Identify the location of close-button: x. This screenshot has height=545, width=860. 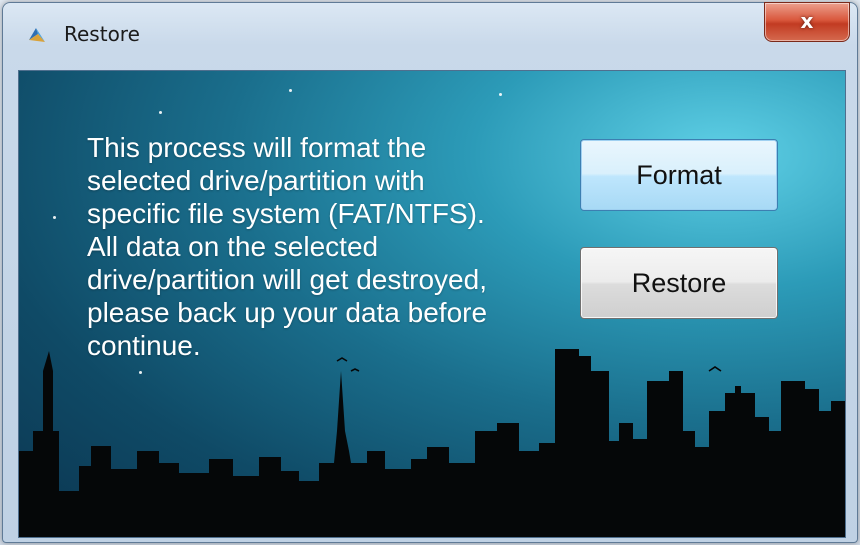
(807, 22).